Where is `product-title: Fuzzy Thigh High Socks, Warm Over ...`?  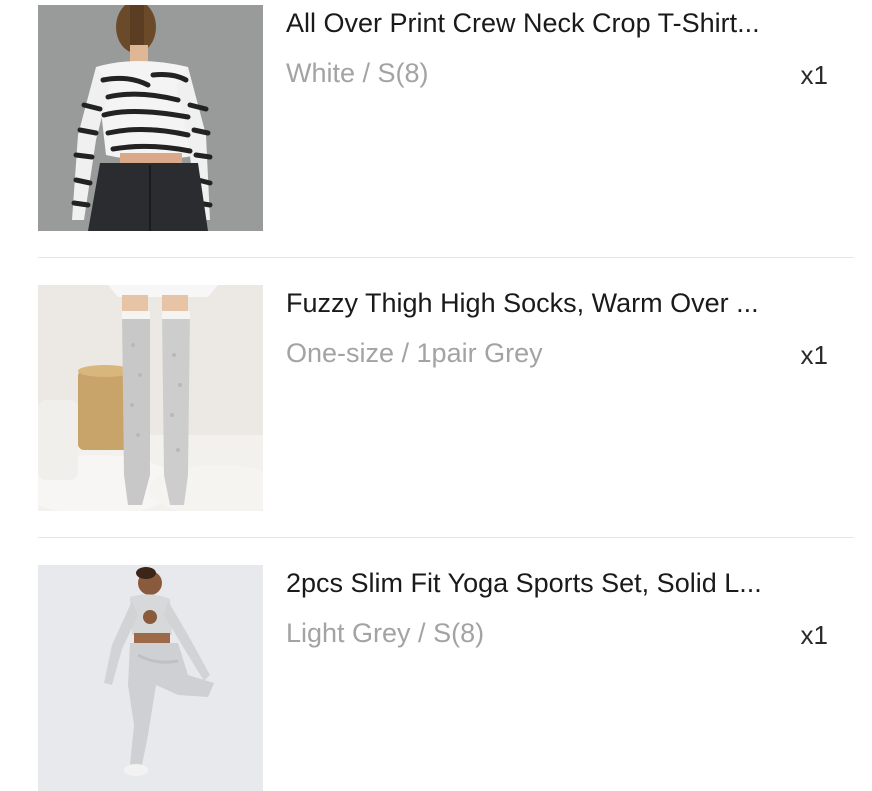 product-title: Fuzzy Thigh High Socks, Warm Over ... is located at coordinates (556, 303).